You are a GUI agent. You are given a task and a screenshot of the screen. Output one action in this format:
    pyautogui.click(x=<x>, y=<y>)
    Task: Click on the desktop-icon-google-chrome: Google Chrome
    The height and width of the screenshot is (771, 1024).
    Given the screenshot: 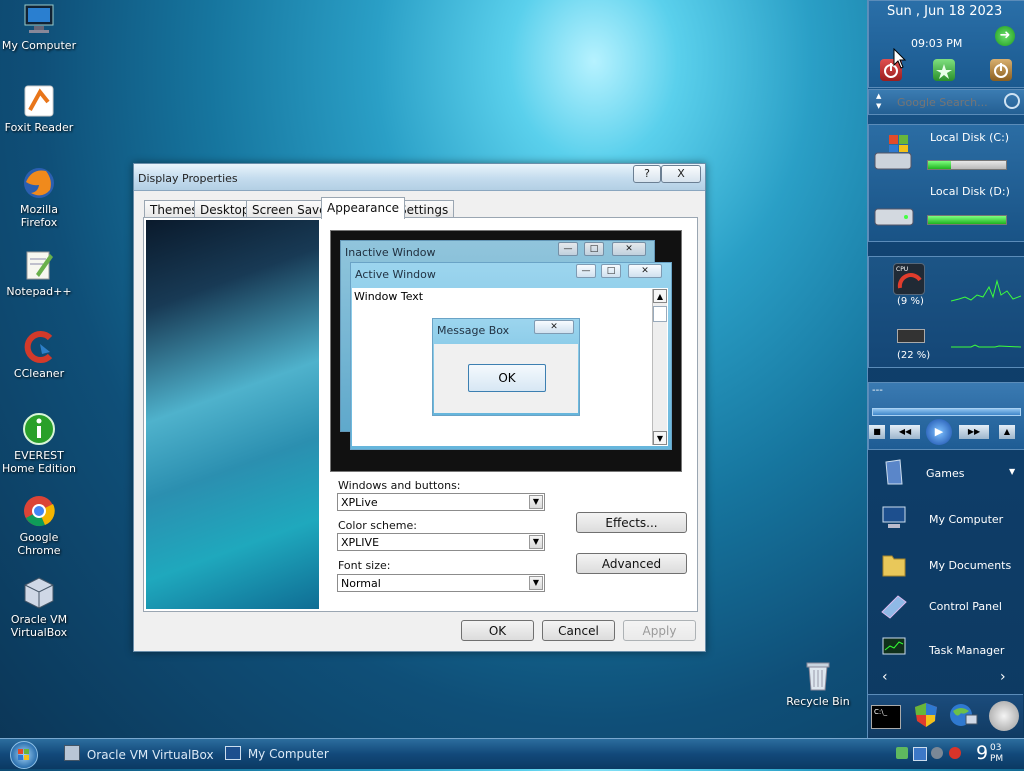 What is the action you would take?
    pyautogui.click(x=39, y=525)
    